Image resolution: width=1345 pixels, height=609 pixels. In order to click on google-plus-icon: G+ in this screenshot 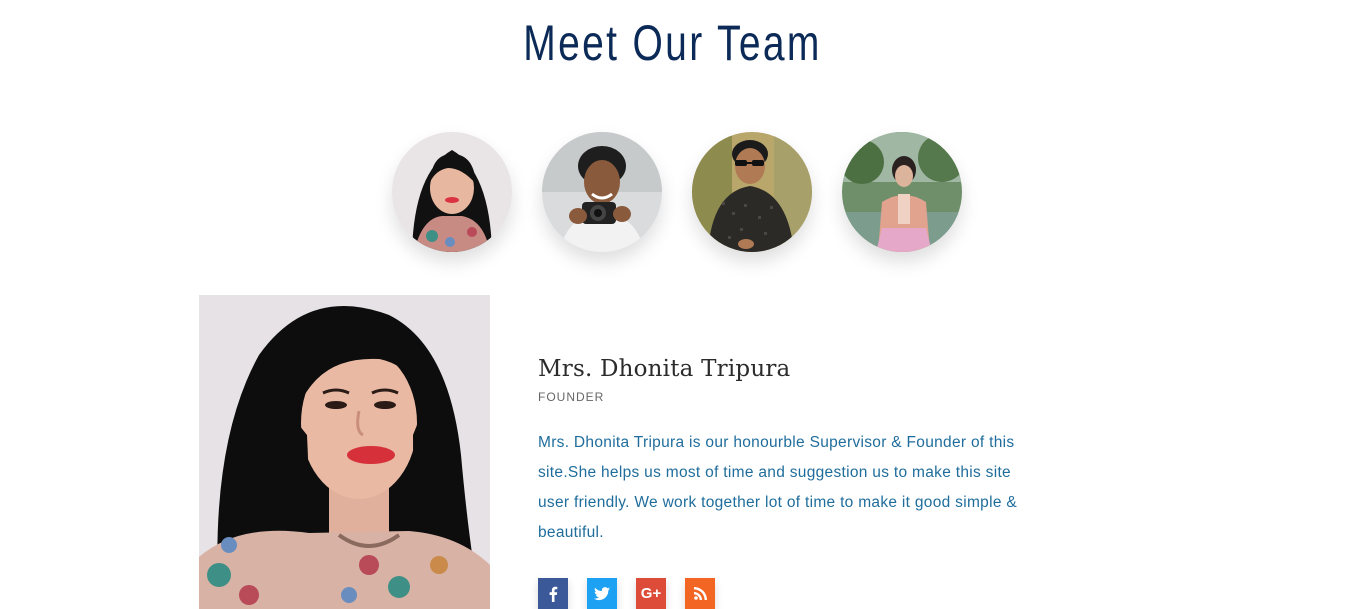, I will do `click(651, 593)`.